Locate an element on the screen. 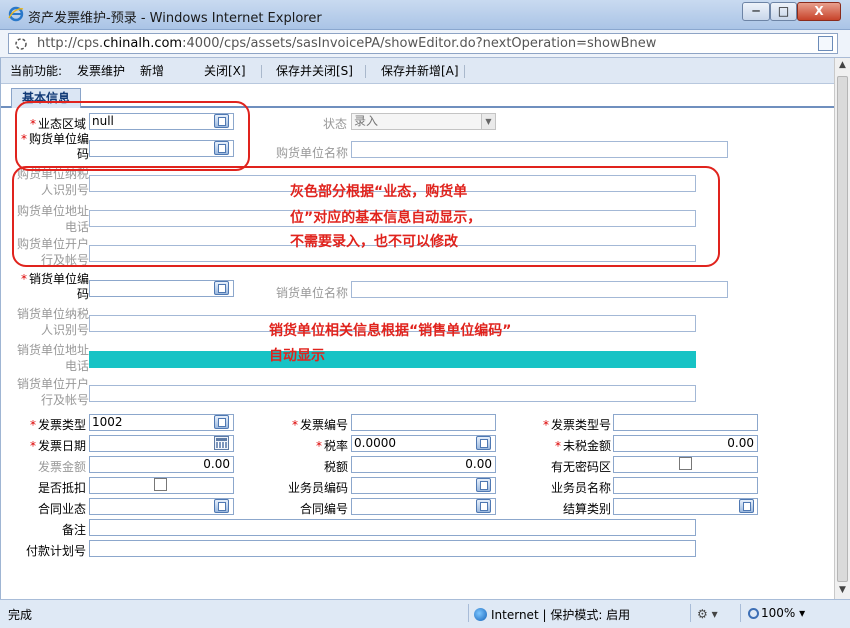 This screenshot has height=628, width=850. buyer-name-field is located at coordinates (539, 149).